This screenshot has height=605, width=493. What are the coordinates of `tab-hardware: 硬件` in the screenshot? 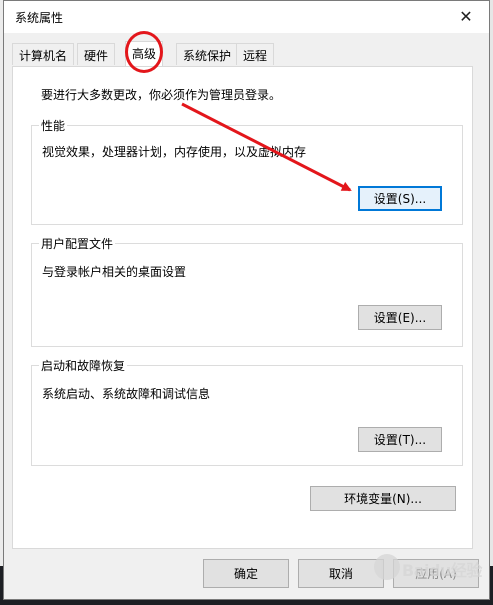 It's located at (96, 54).